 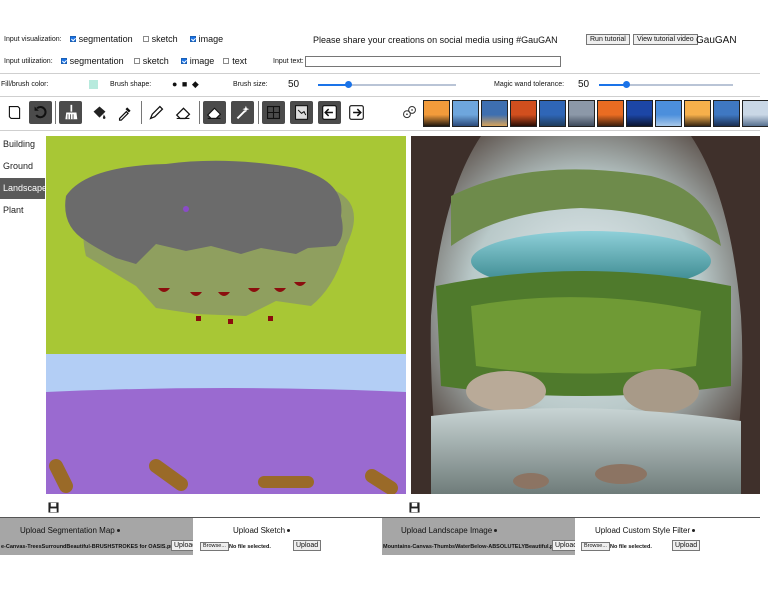 I want to click on brush-size-slider, so click(x=387, y=84).